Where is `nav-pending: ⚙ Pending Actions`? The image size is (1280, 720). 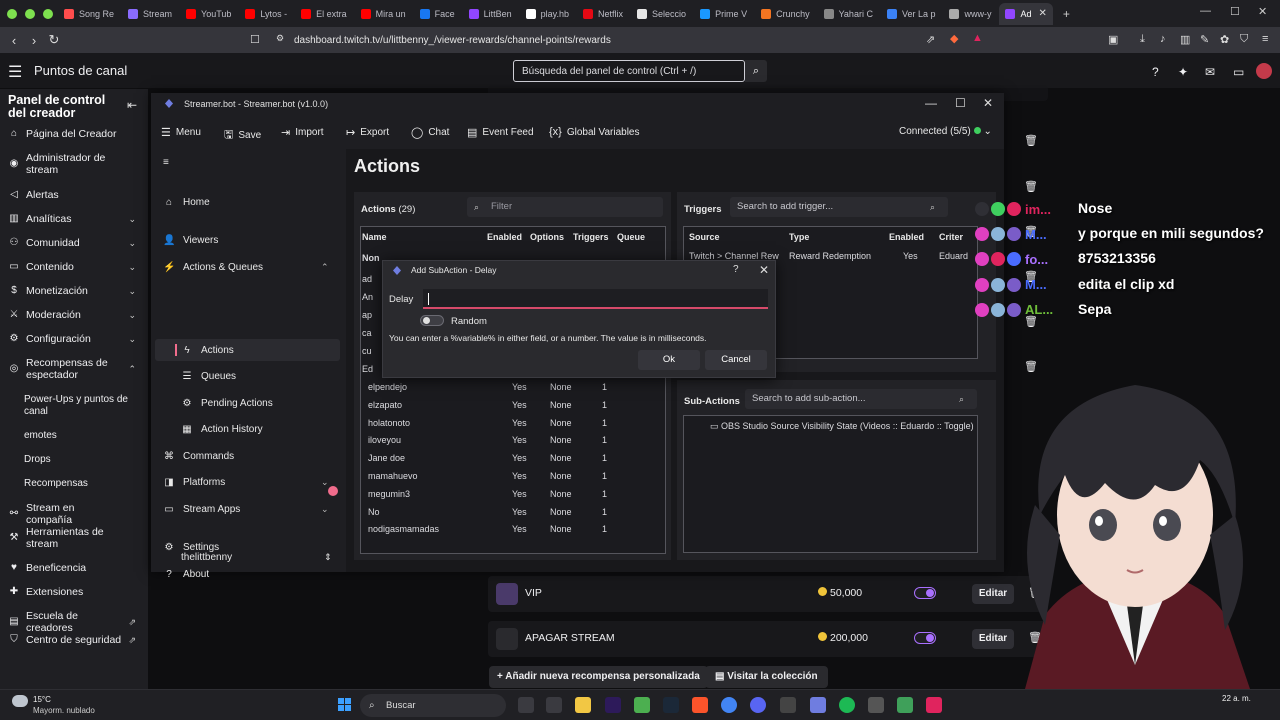
nav-pending: ⚙ Pending Actions is located at coordinates (227, 403).